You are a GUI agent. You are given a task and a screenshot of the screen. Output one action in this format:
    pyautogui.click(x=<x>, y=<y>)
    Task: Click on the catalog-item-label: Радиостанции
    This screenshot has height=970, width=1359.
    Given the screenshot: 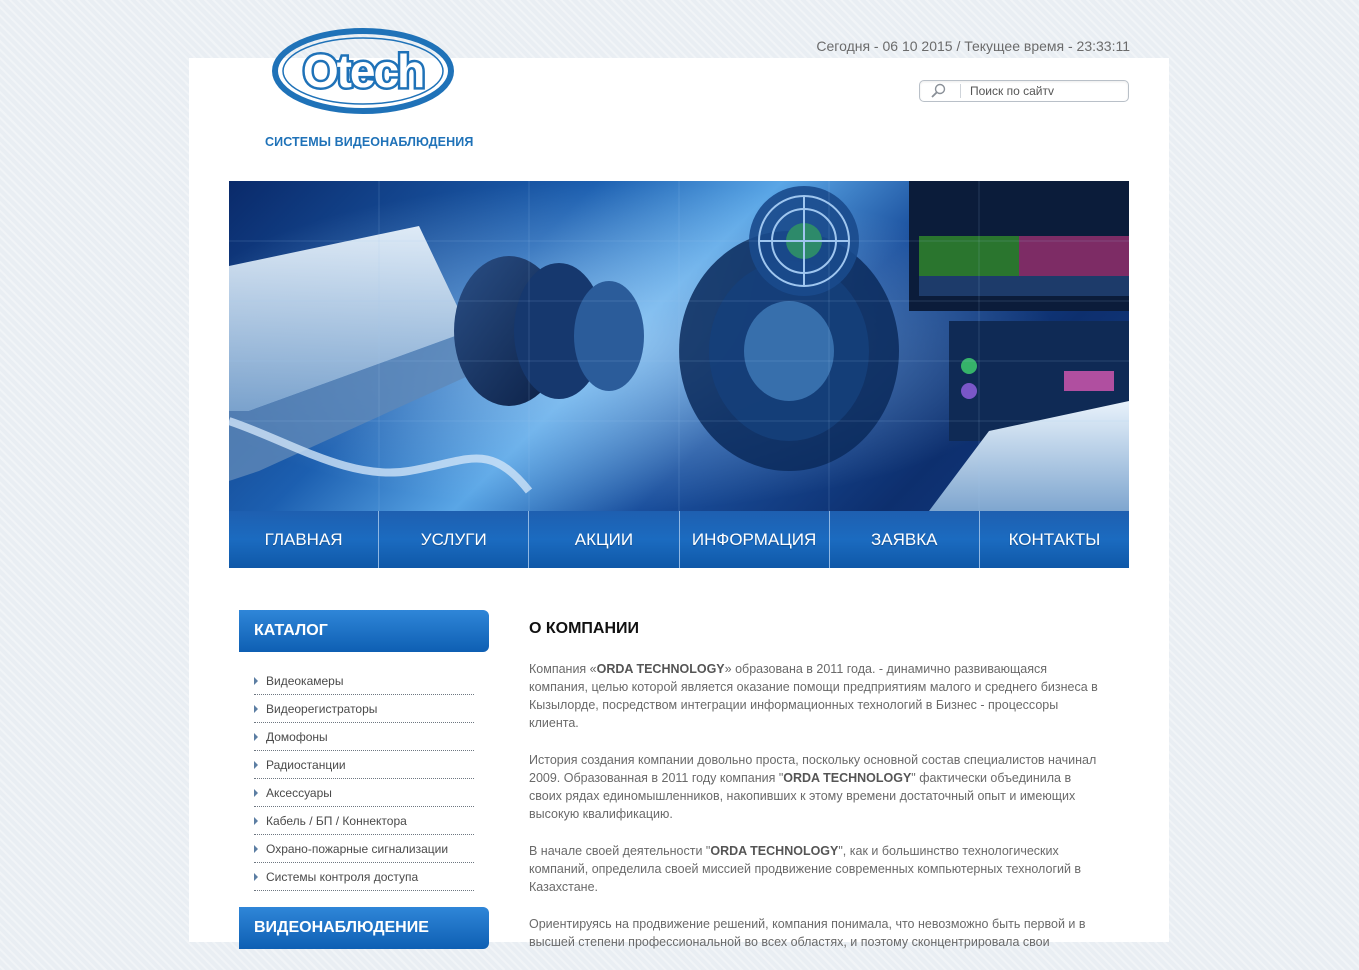 What is the action you would take?
    pyautogui.click(x=306, y=765)
    